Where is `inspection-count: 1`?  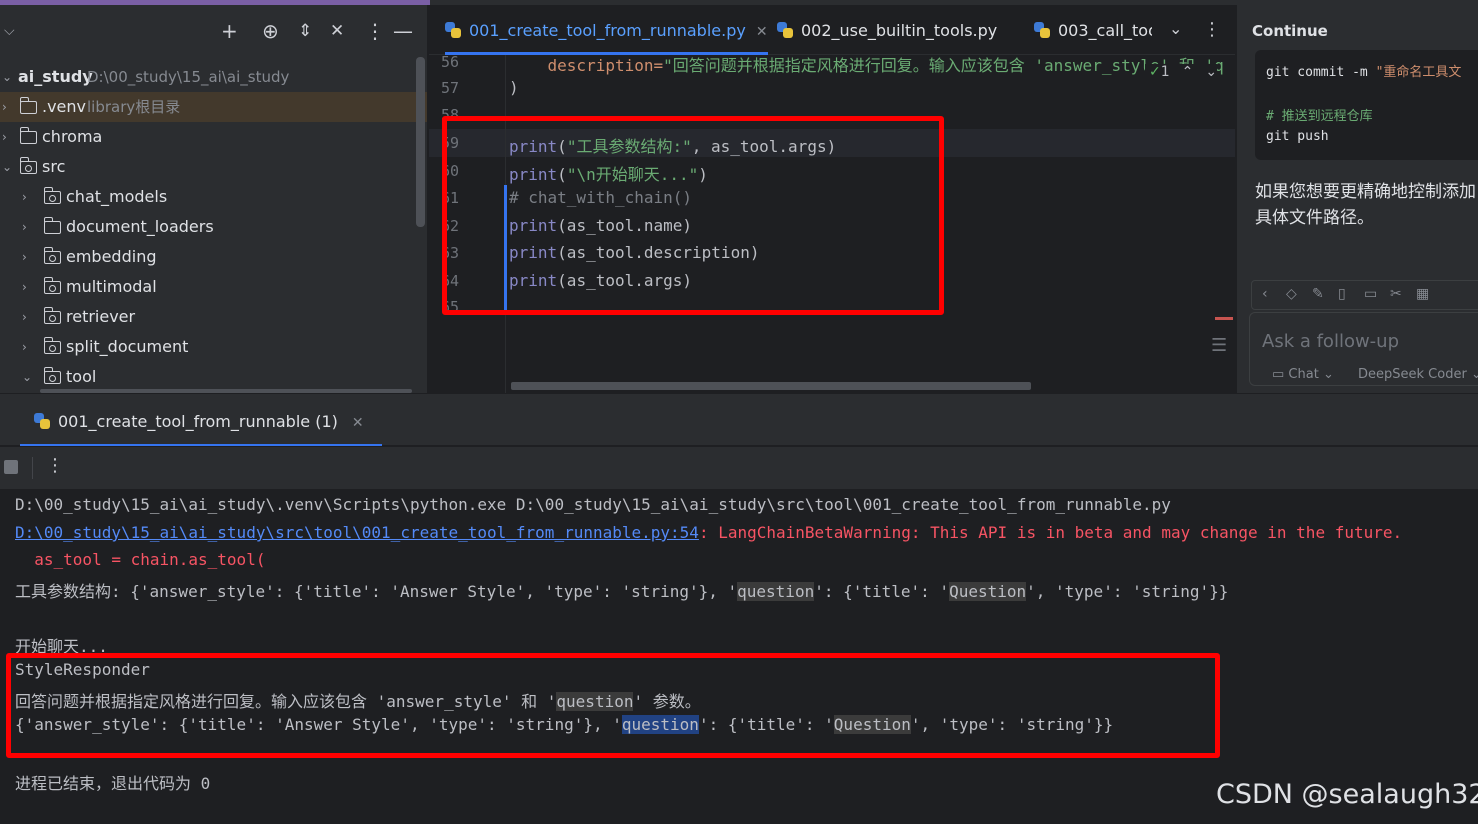
inspection-count: 1 is located at coordinates (1165, 72).